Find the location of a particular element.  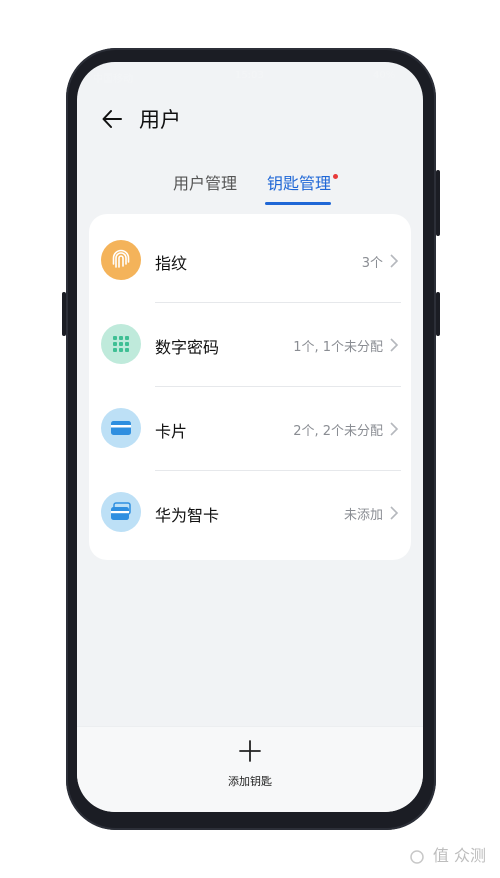

fingerprint-icon is located at coordinates (121, 260).